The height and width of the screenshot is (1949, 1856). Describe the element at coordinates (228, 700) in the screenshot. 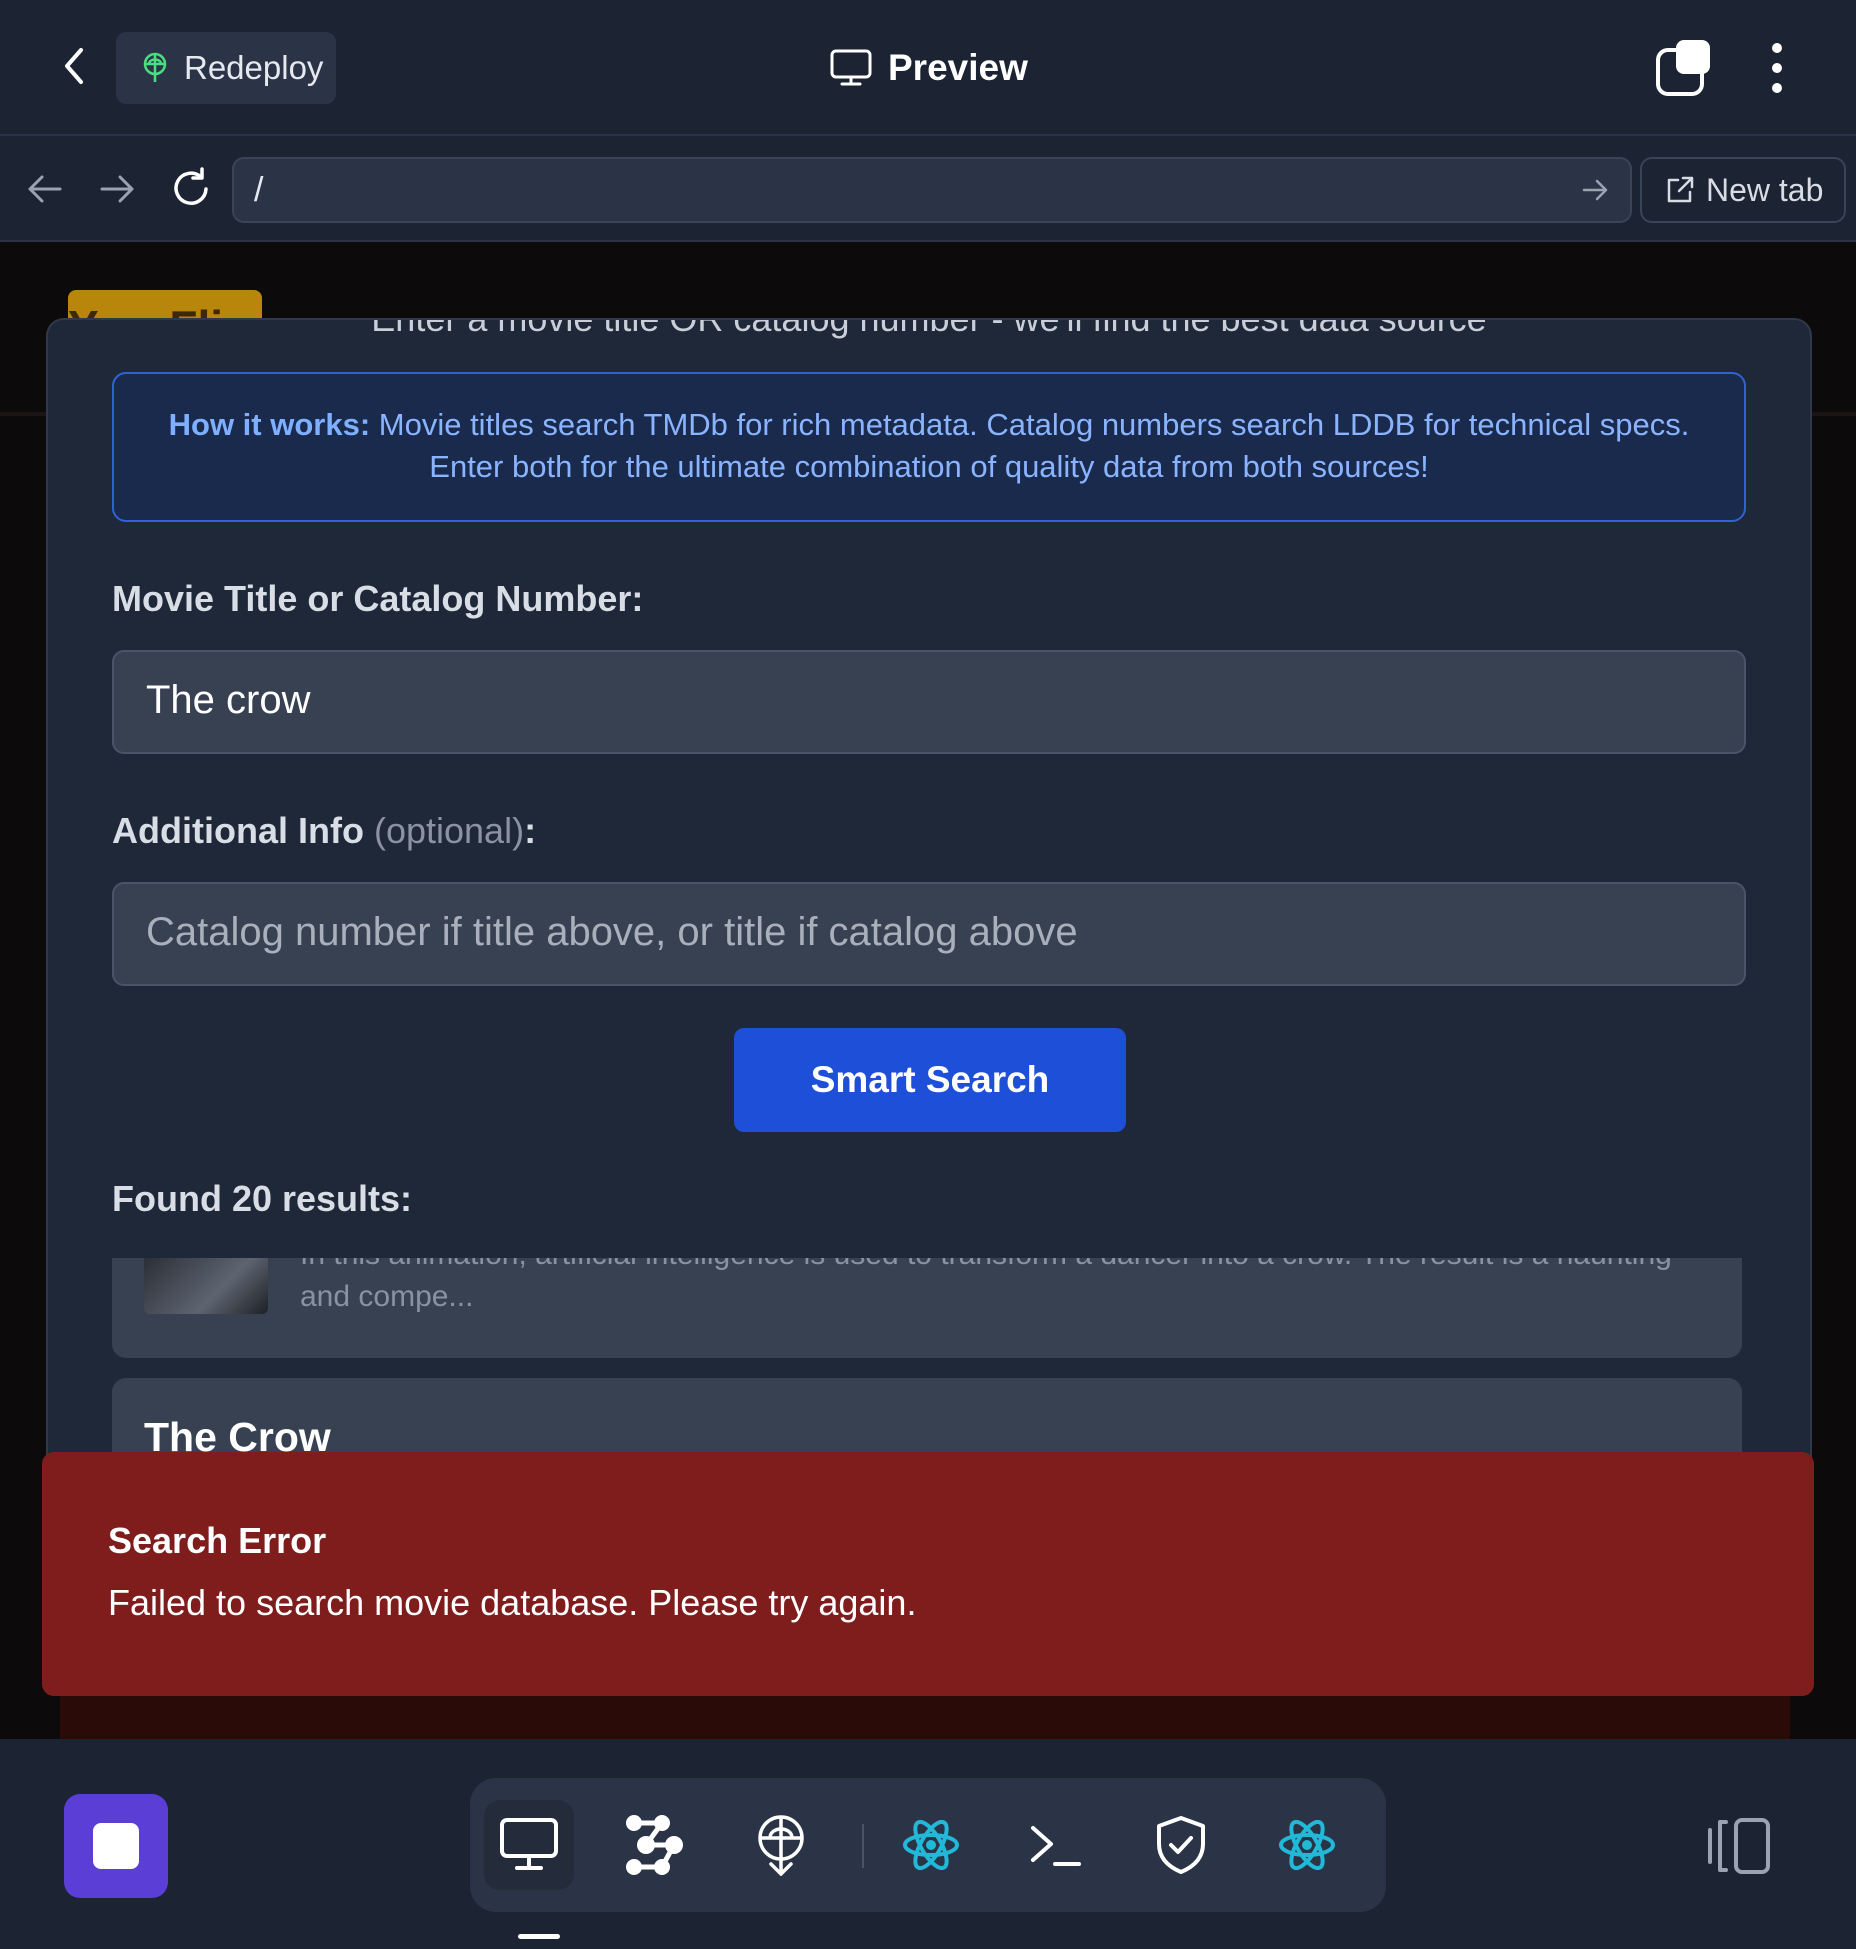

I see `title-input-value: The crow` at that location.